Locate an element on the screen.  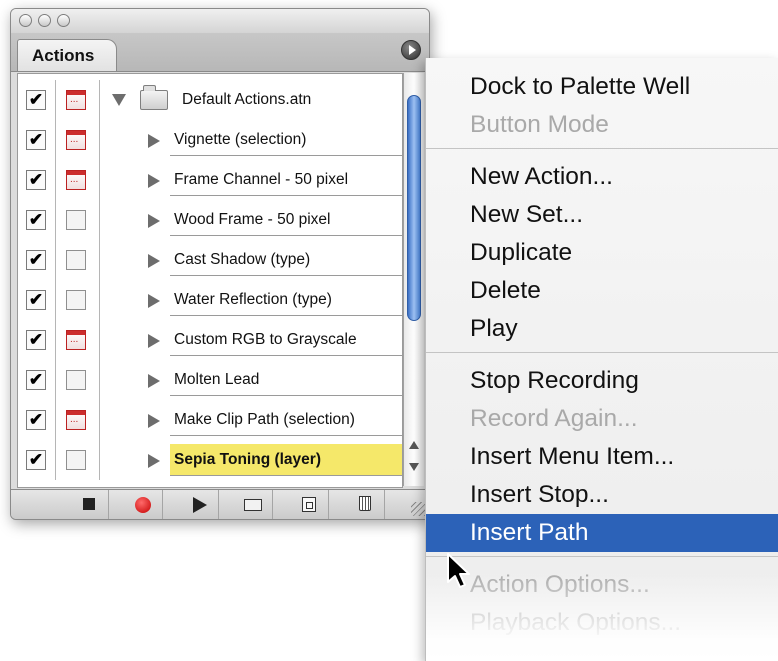
action-row: ✔ Make Clip Path (selection) is located at coordinates (210, 420).